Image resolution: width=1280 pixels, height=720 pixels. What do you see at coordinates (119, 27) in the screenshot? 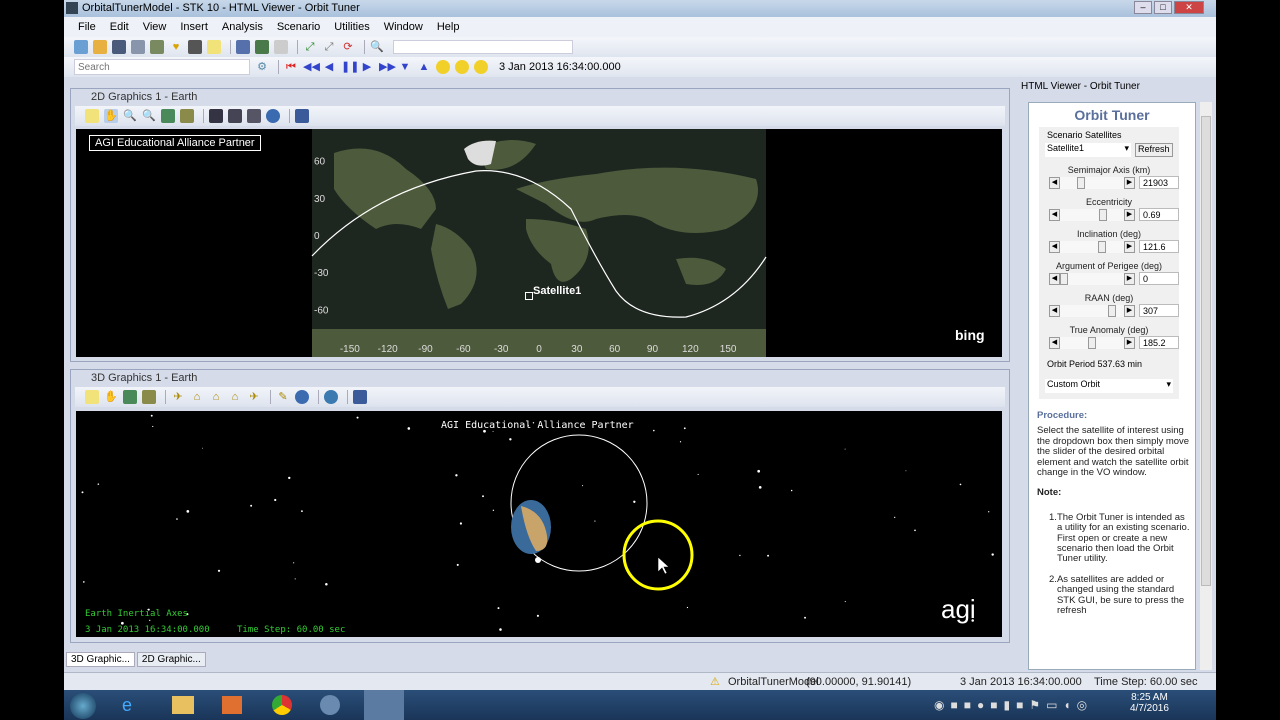
I see `menu-edit: Edit` at bounding box center [119, 27].